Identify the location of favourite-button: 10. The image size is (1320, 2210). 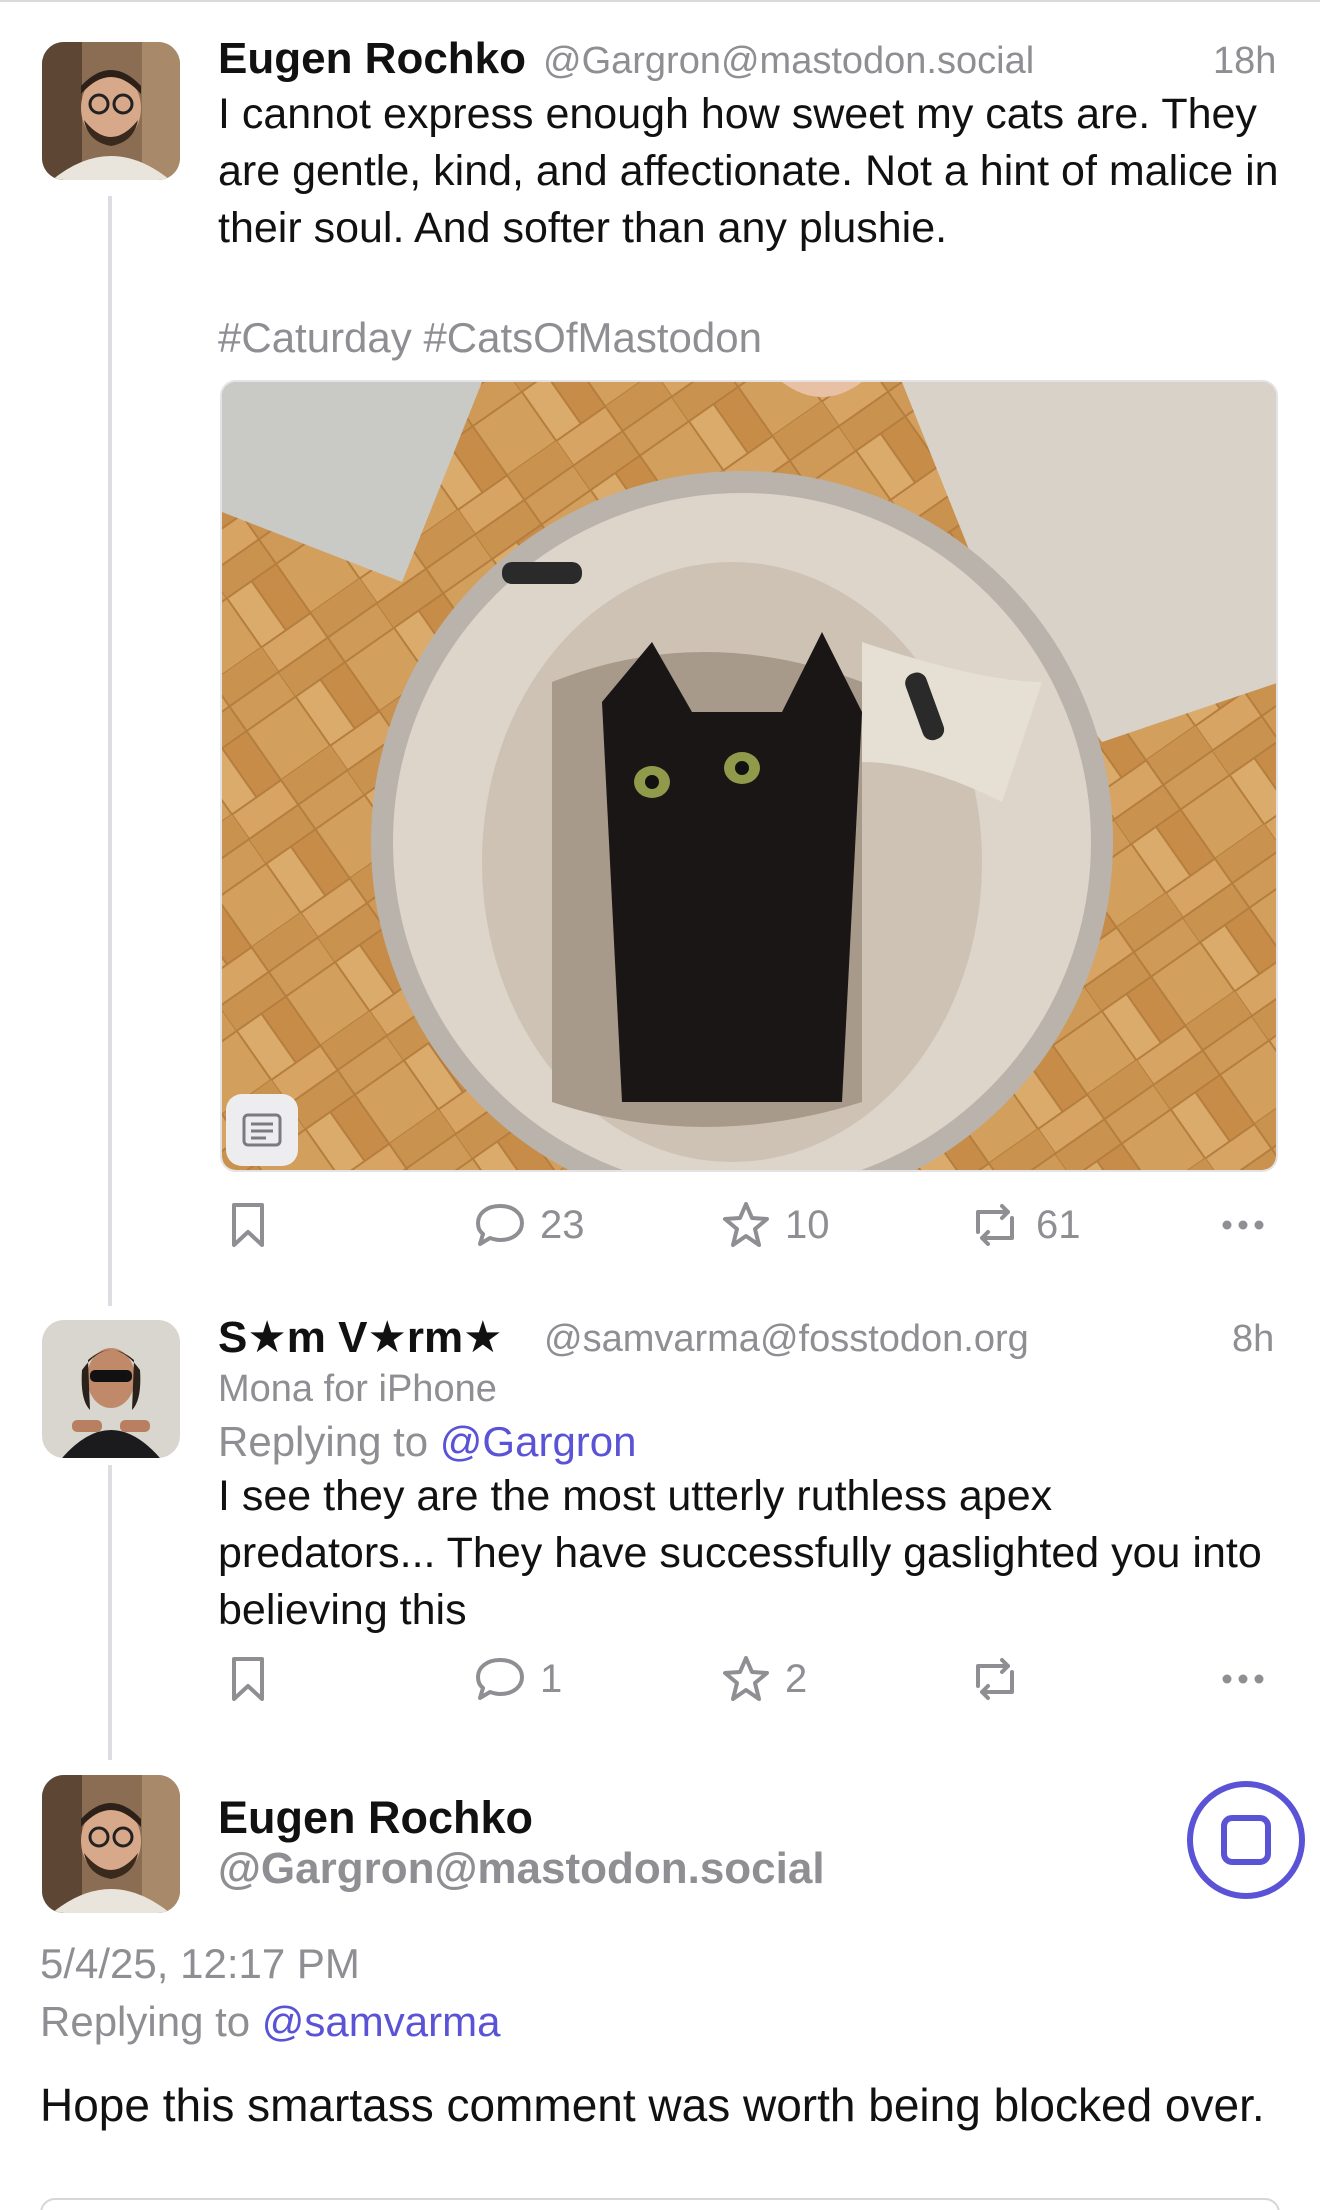
(775, 1225).